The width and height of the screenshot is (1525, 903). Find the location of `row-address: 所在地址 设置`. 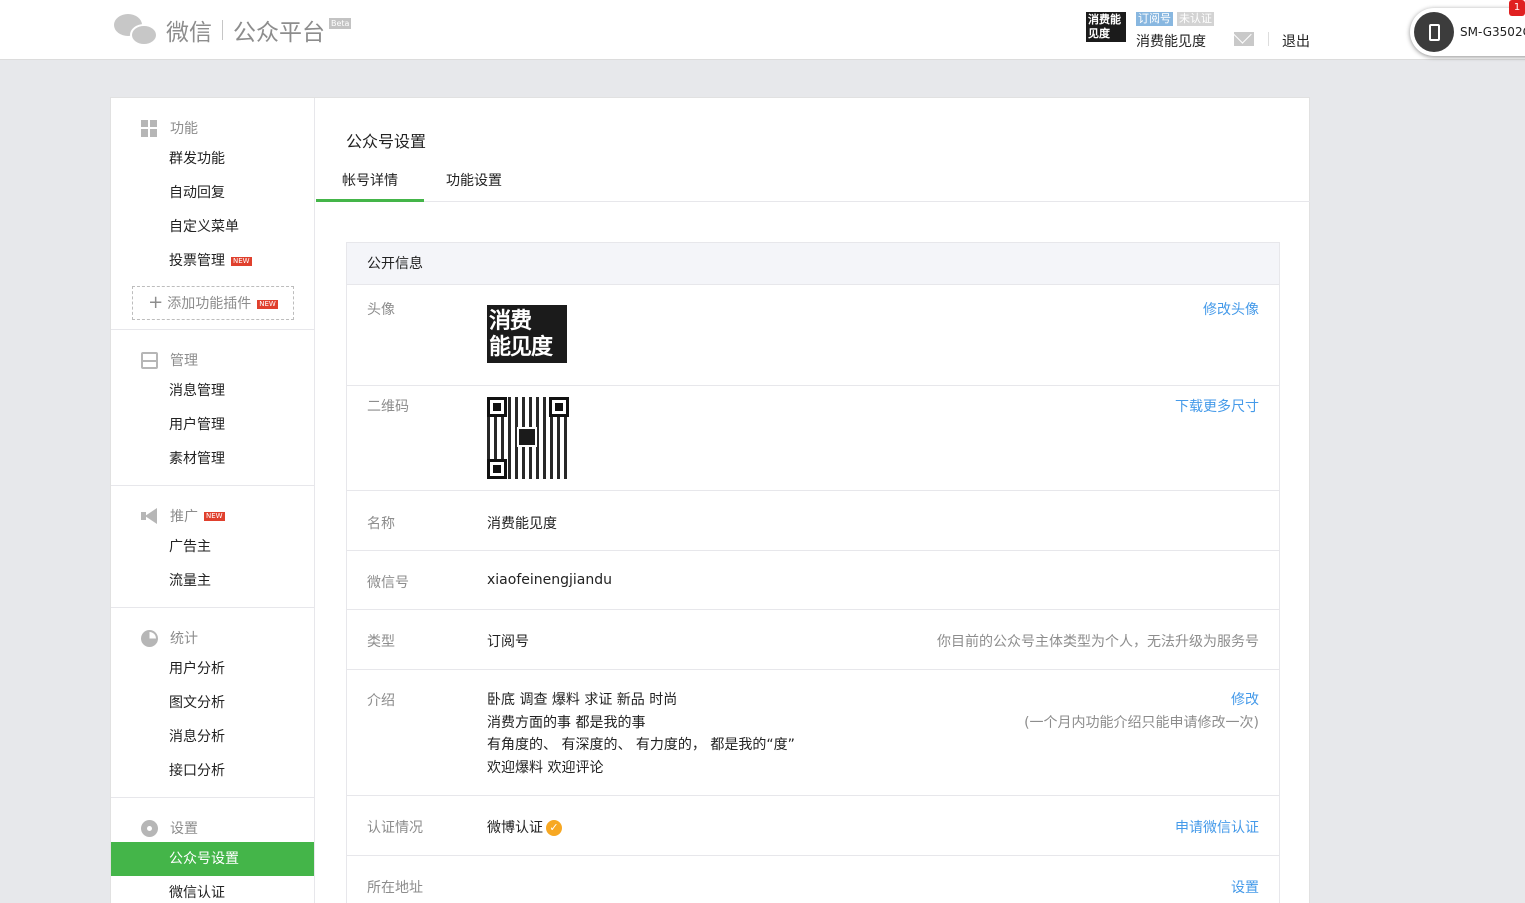

row-address: 所在地址 设置 is located at coordinates (813, 879).